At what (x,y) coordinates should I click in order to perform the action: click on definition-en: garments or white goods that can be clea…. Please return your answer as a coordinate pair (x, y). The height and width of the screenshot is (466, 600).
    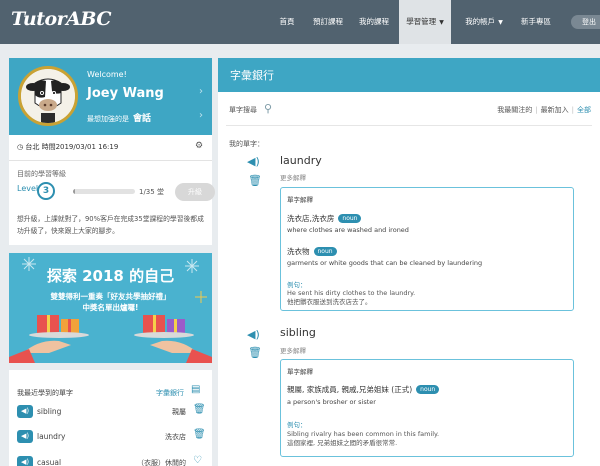
    Looking at the image, I should click on (385, 263).